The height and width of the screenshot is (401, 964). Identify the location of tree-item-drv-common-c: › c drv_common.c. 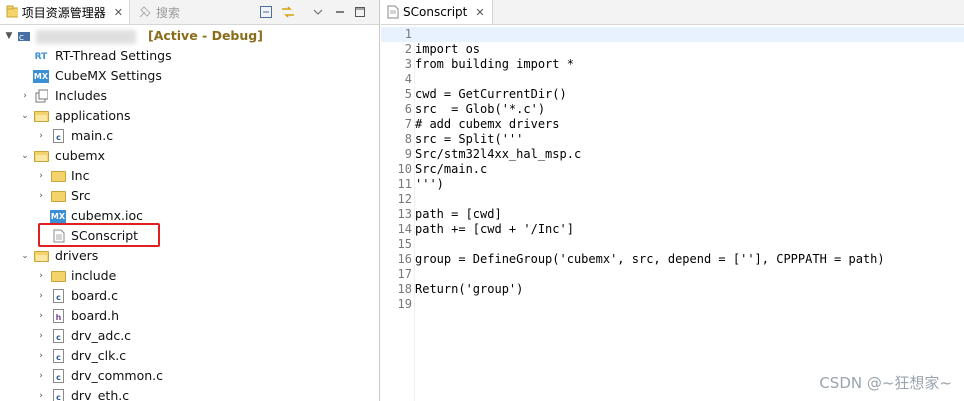
(189, 376).